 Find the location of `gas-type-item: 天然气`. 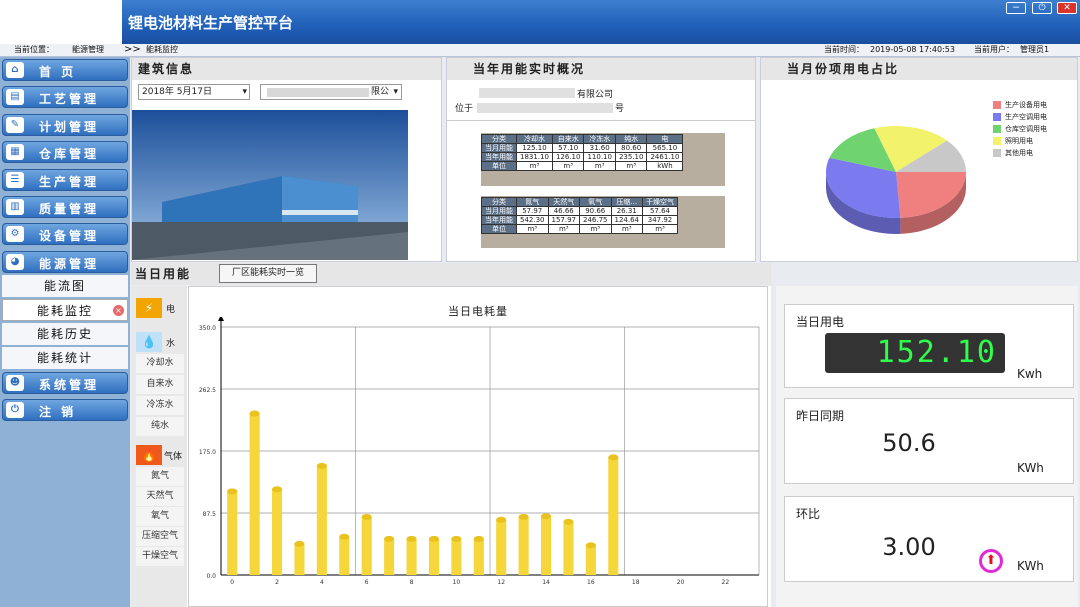

gas-type-item: 天然气 is located at coordinates (160, 496).